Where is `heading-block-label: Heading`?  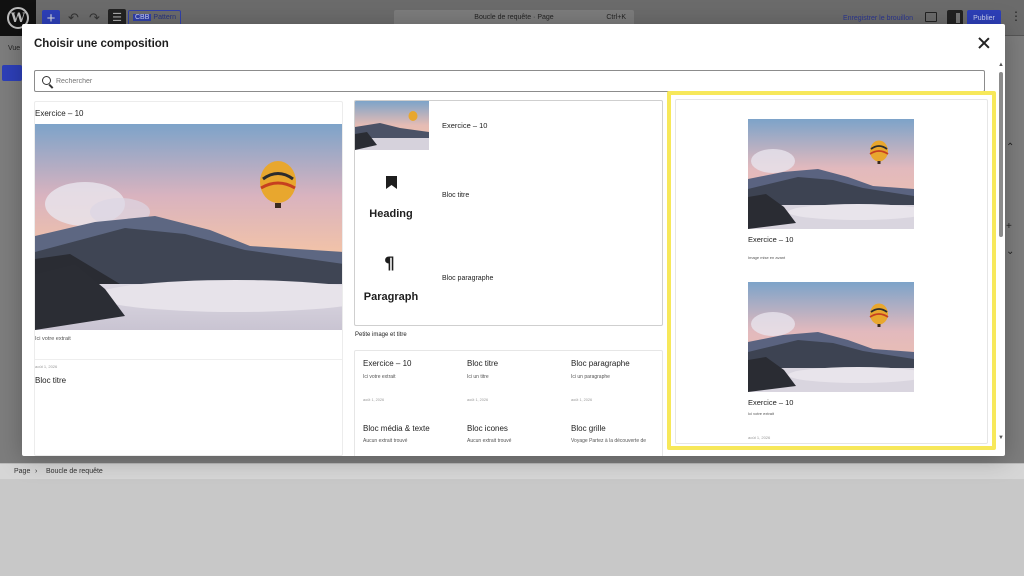 heading-block-label: Heading is located at coordinates (391, 214).